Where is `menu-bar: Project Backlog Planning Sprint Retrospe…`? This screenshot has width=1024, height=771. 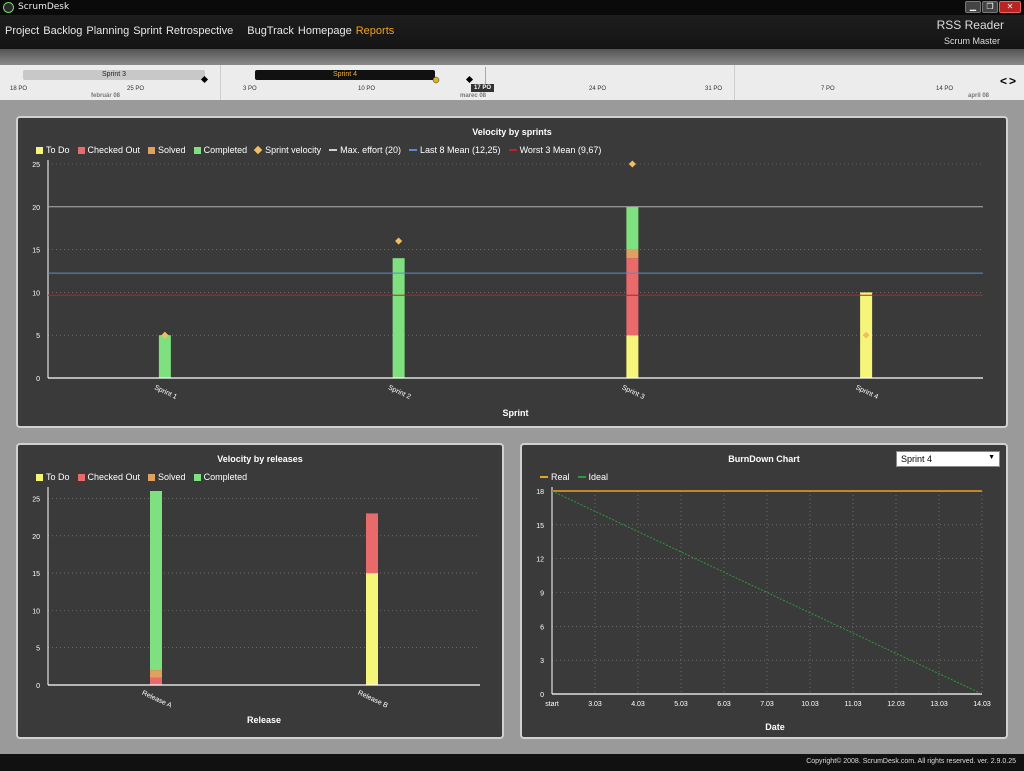
menu-bar: Project Backlog Planning Sprint Retrospe… is located at coordinates (512, 32).